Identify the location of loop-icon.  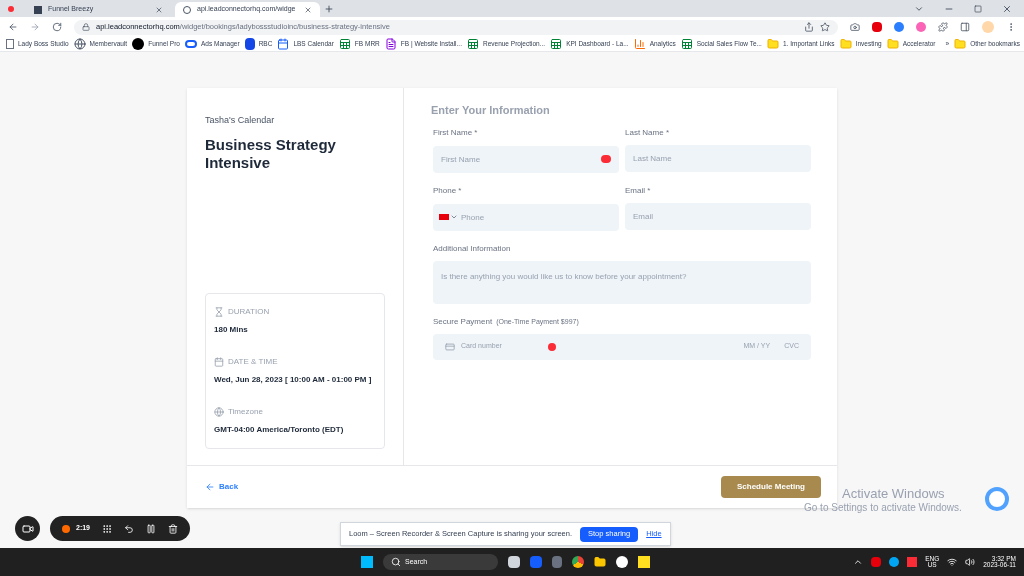
(190, 44).